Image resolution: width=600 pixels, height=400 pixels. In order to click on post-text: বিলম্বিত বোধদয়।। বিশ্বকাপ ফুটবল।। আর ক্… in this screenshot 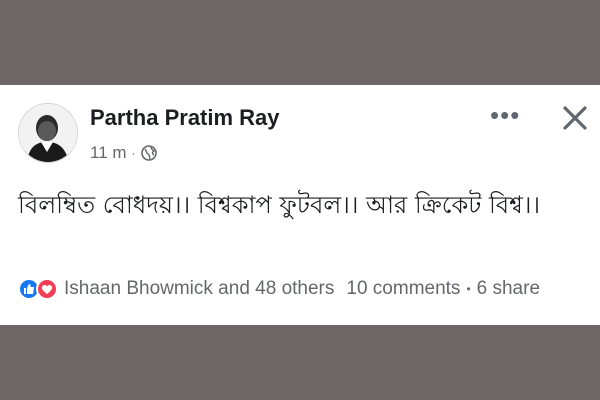, I will do `click(279, 205)`.